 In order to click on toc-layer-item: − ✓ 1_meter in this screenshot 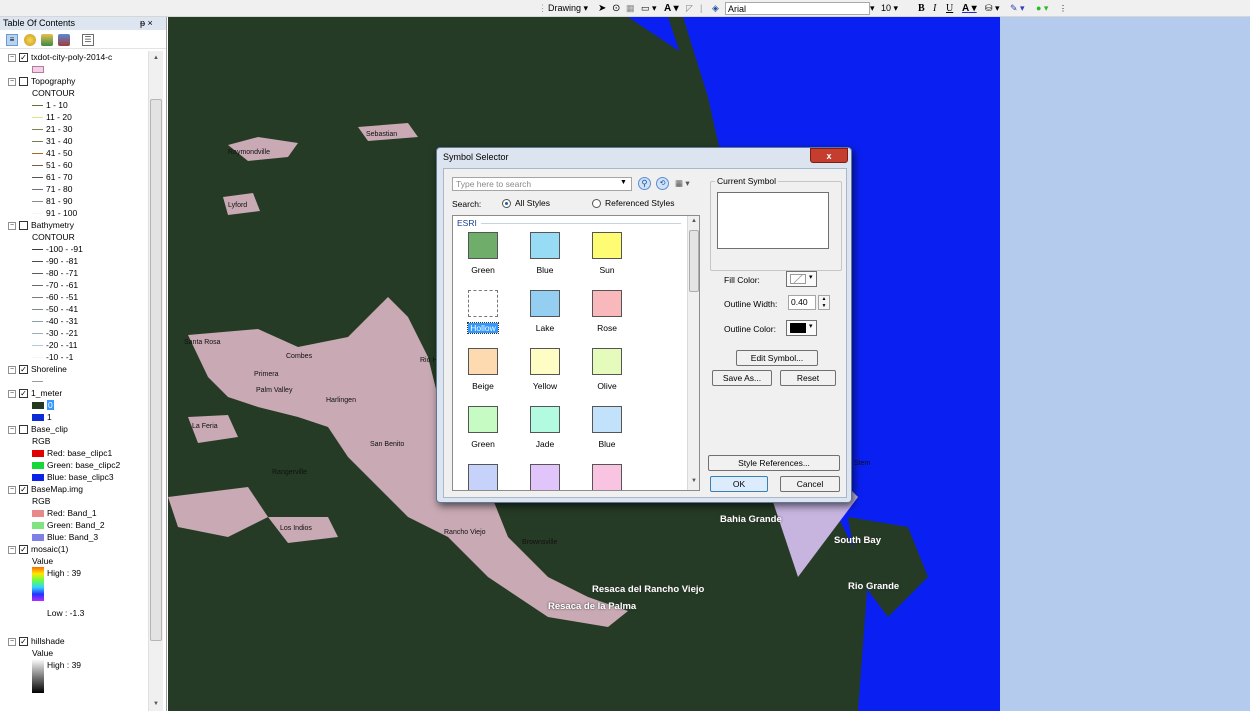, I will do `click(35, 393)`.